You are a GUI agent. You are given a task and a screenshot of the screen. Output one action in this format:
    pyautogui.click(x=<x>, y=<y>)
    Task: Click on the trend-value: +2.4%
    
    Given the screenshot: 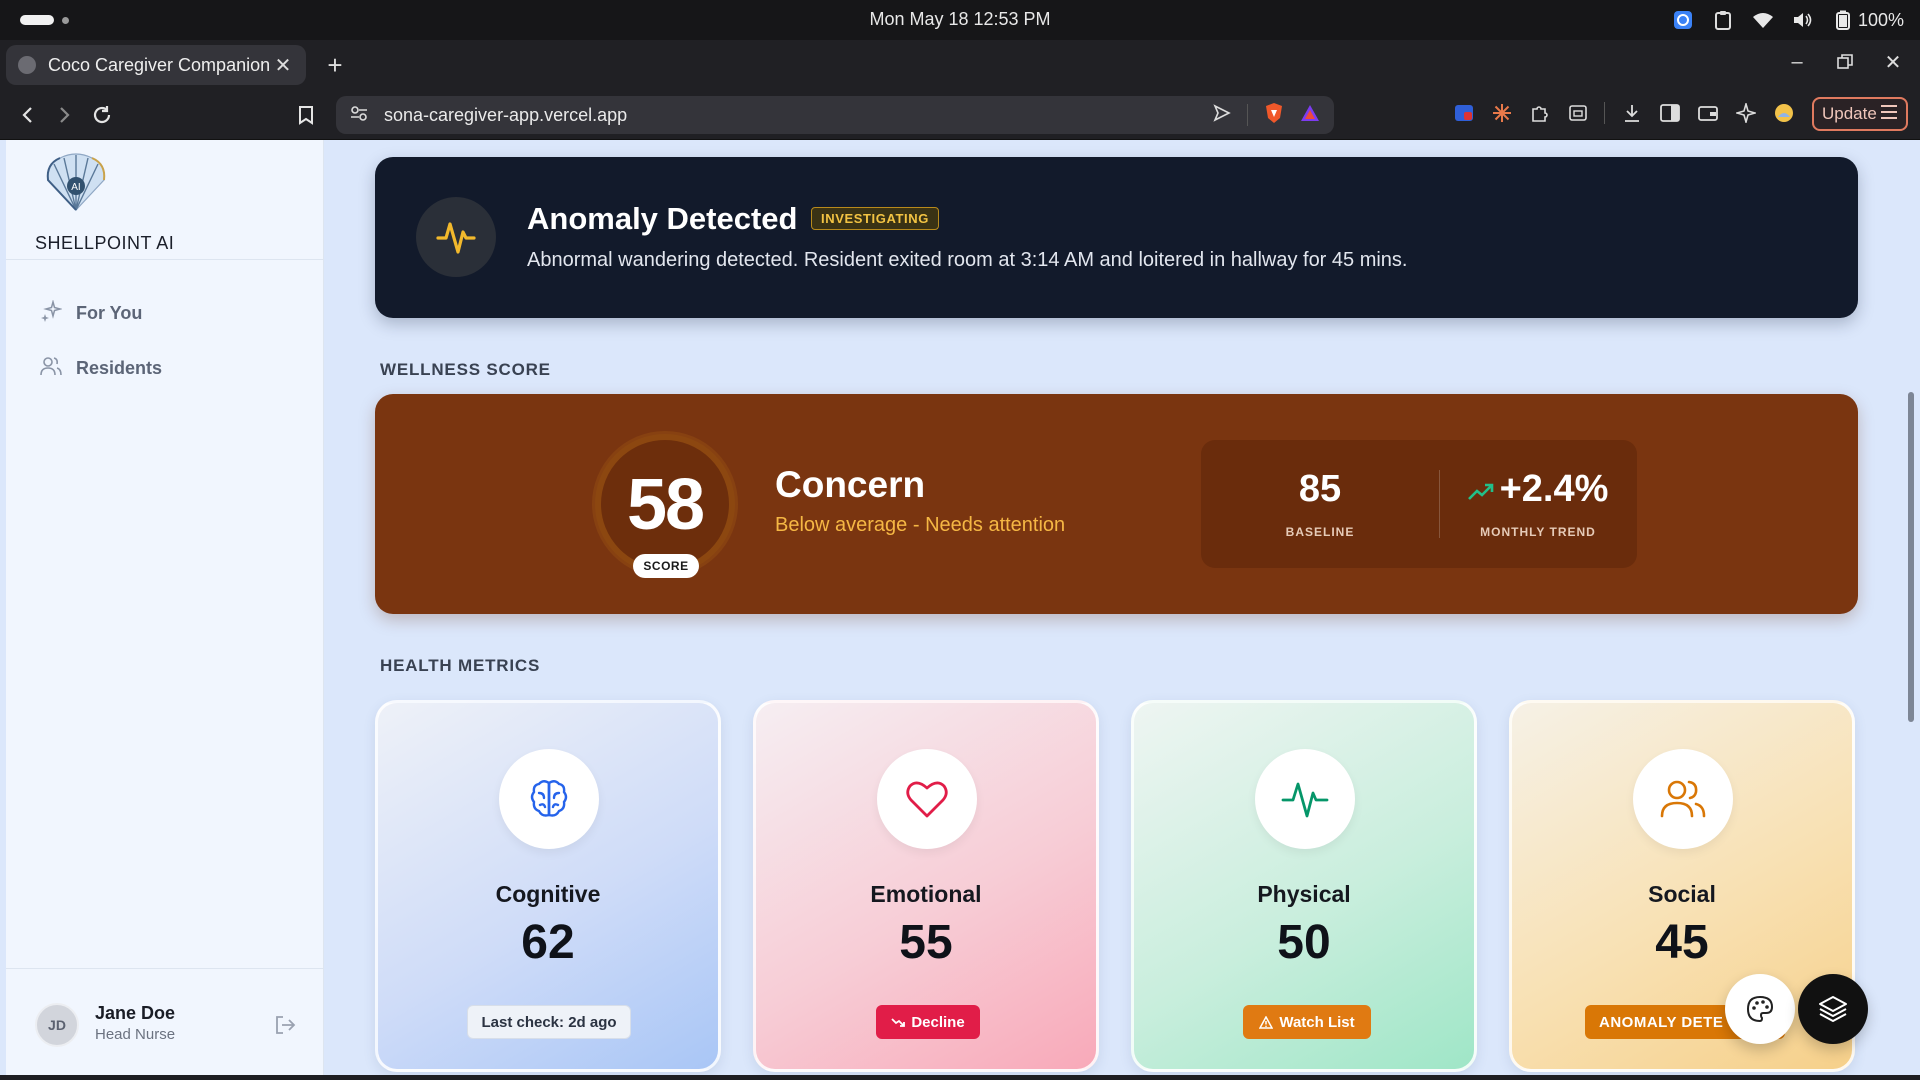 What is the action you would take?
    pyautogui.click(x=1554, y=489)
    